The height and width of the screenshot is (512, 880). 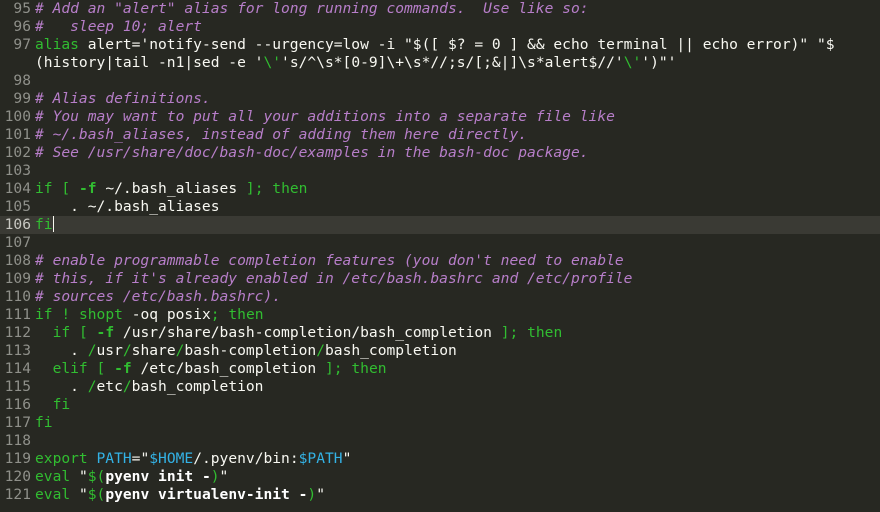 I want to click on token-plain: usr, so click(x=109, y=350).